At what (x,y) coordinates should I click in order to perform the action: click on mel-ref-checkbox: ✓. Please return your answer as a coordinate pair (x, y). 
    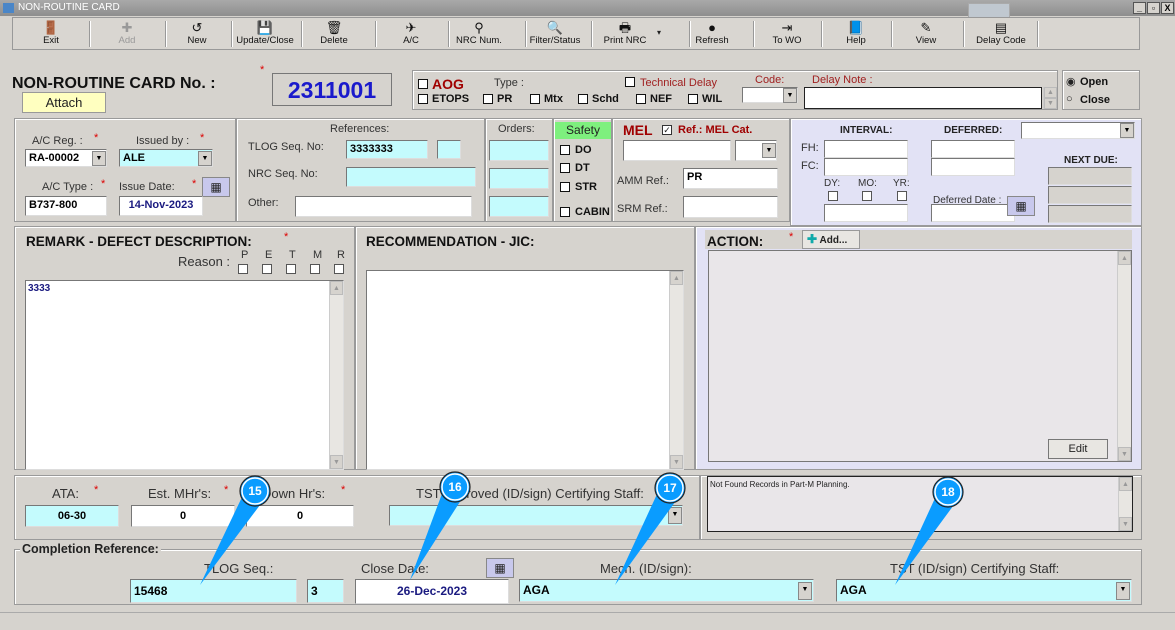
    Looking at the image, I should click on (667, 130).